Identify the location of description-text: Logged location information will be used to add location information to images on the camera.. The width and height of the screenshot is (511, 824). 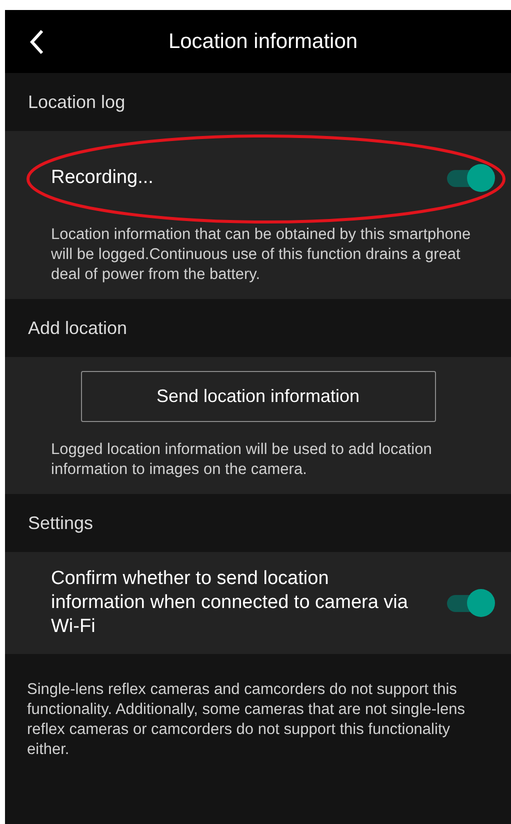
(242, 460).